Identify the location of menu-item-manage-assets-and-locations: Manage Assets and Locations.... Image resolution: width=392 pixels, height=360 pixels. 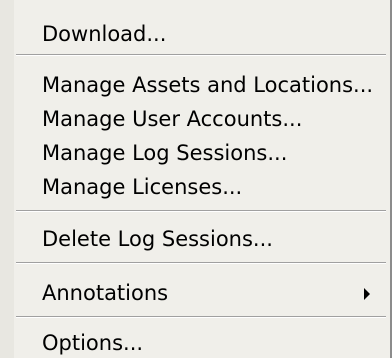
(195, 85).